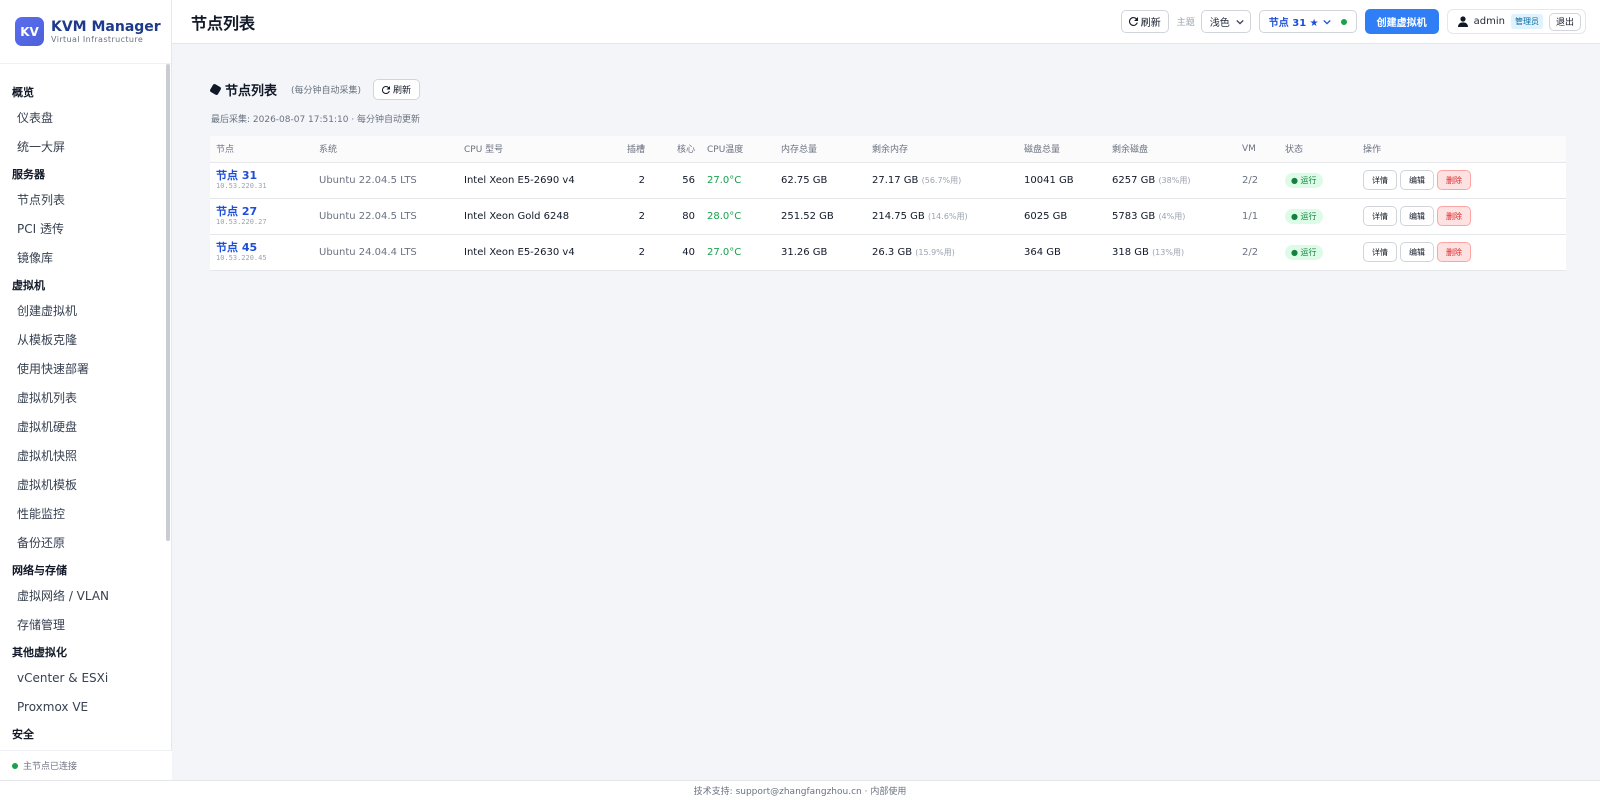  Describe the element at coordinates (86, 485) in the screenshot. I see `sidebar-item: 虚拟机模板` at that location.